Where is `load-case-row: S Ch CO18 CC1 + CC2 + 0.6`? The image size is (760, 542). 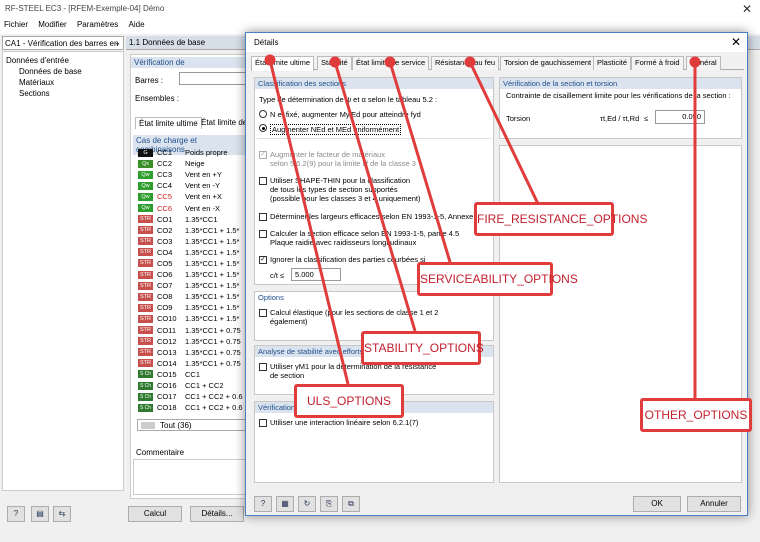
load-case-row: S Ch CO18 CC1 + CC2 + 0.6 is located at coordinates (191, 407).